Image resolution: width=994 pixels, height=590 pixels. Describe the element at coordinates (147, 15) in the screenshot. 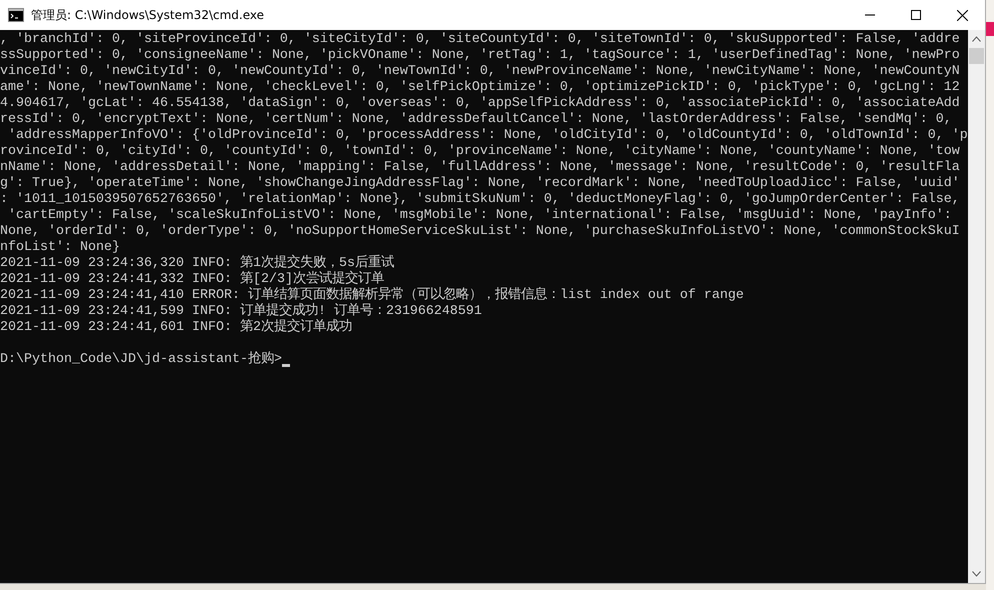

I see `window-title: 管理员: C:\Windows\System32\cmd.exe` at that location.